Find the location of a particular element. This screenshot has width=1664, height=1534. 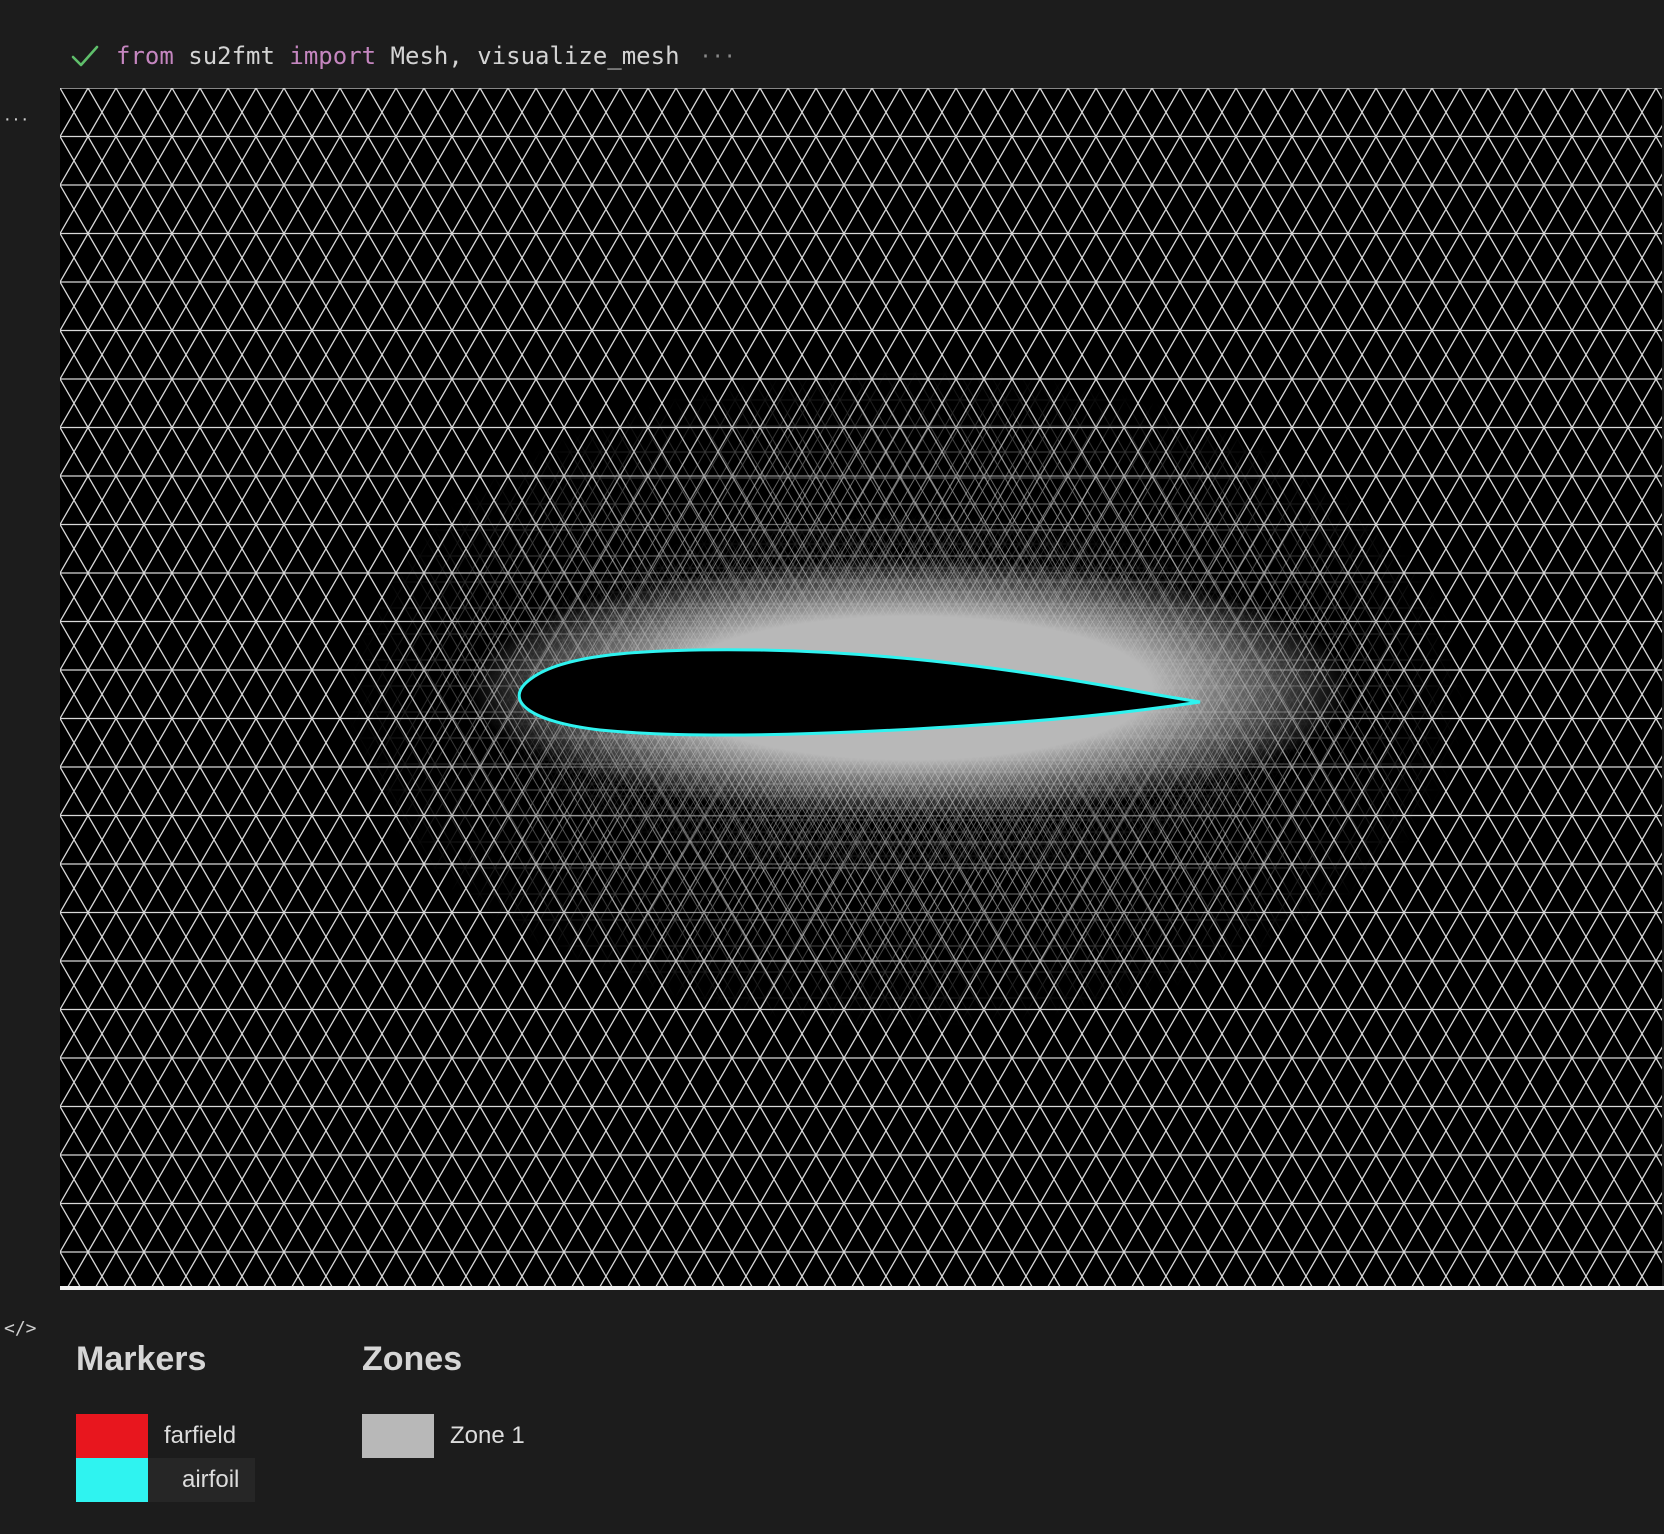

cell-code-line: from su2fmt import Mesh, visualize_mesh is located at coordinates (398, 56).